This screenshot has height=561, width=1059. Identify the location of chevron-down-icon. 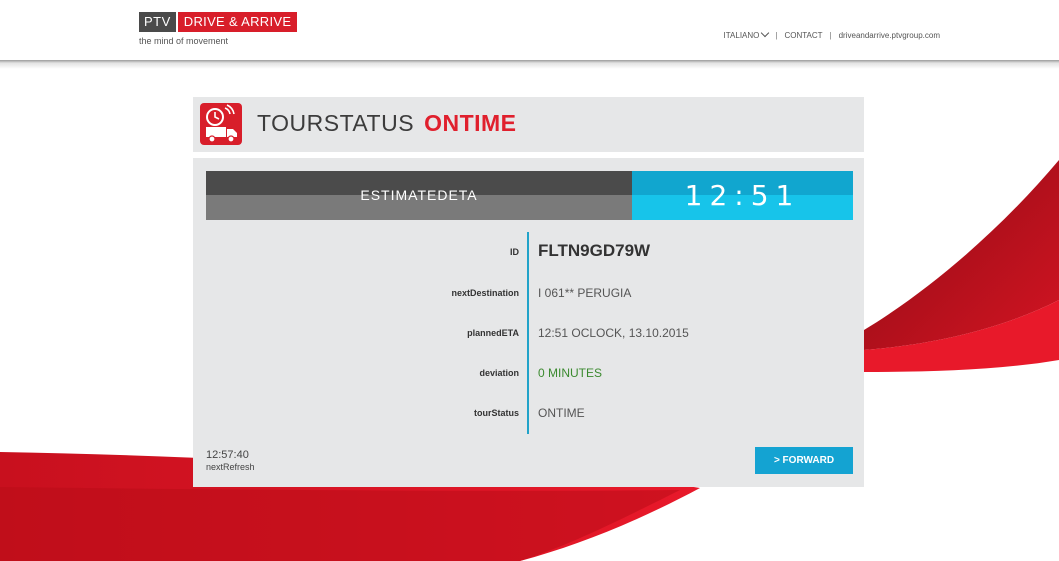
(765, 33).